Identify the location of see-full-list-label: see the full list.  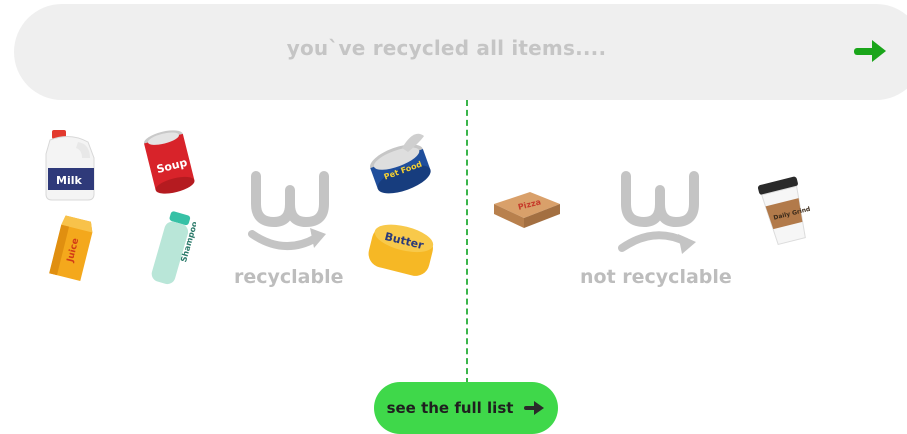
(450, 408).